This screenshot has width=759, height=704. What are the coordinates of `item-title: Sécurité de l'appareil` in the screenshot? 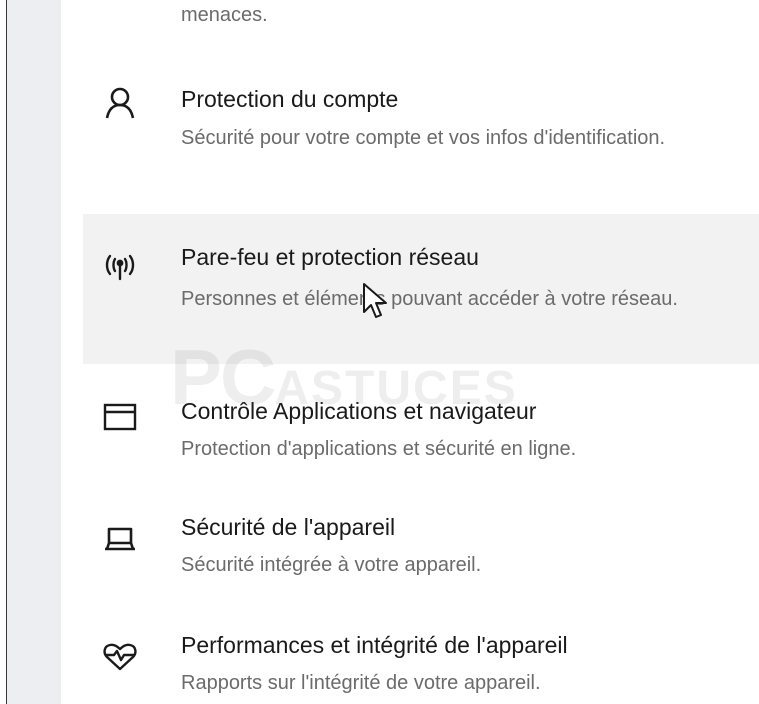 It's located at (288, 527).